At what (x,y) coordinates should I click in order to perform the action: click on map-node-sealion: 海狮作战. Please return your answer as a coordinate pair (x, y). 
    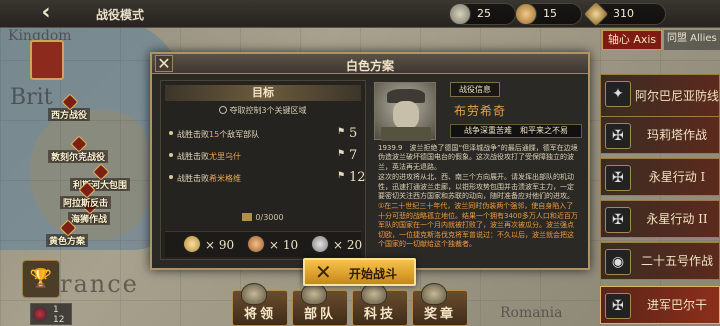
    Looking at the image, I should click on (89, 218).